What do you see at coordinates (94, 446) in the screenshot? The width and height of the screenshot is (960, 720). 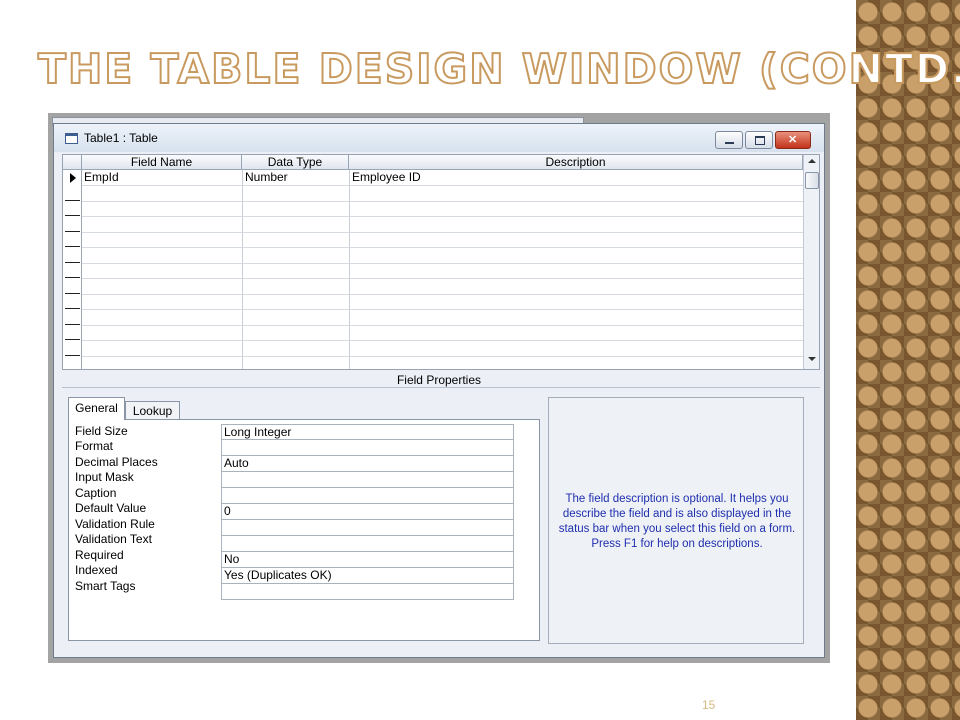 I see `property-label-format: Format` at bounding box center [94, 446].